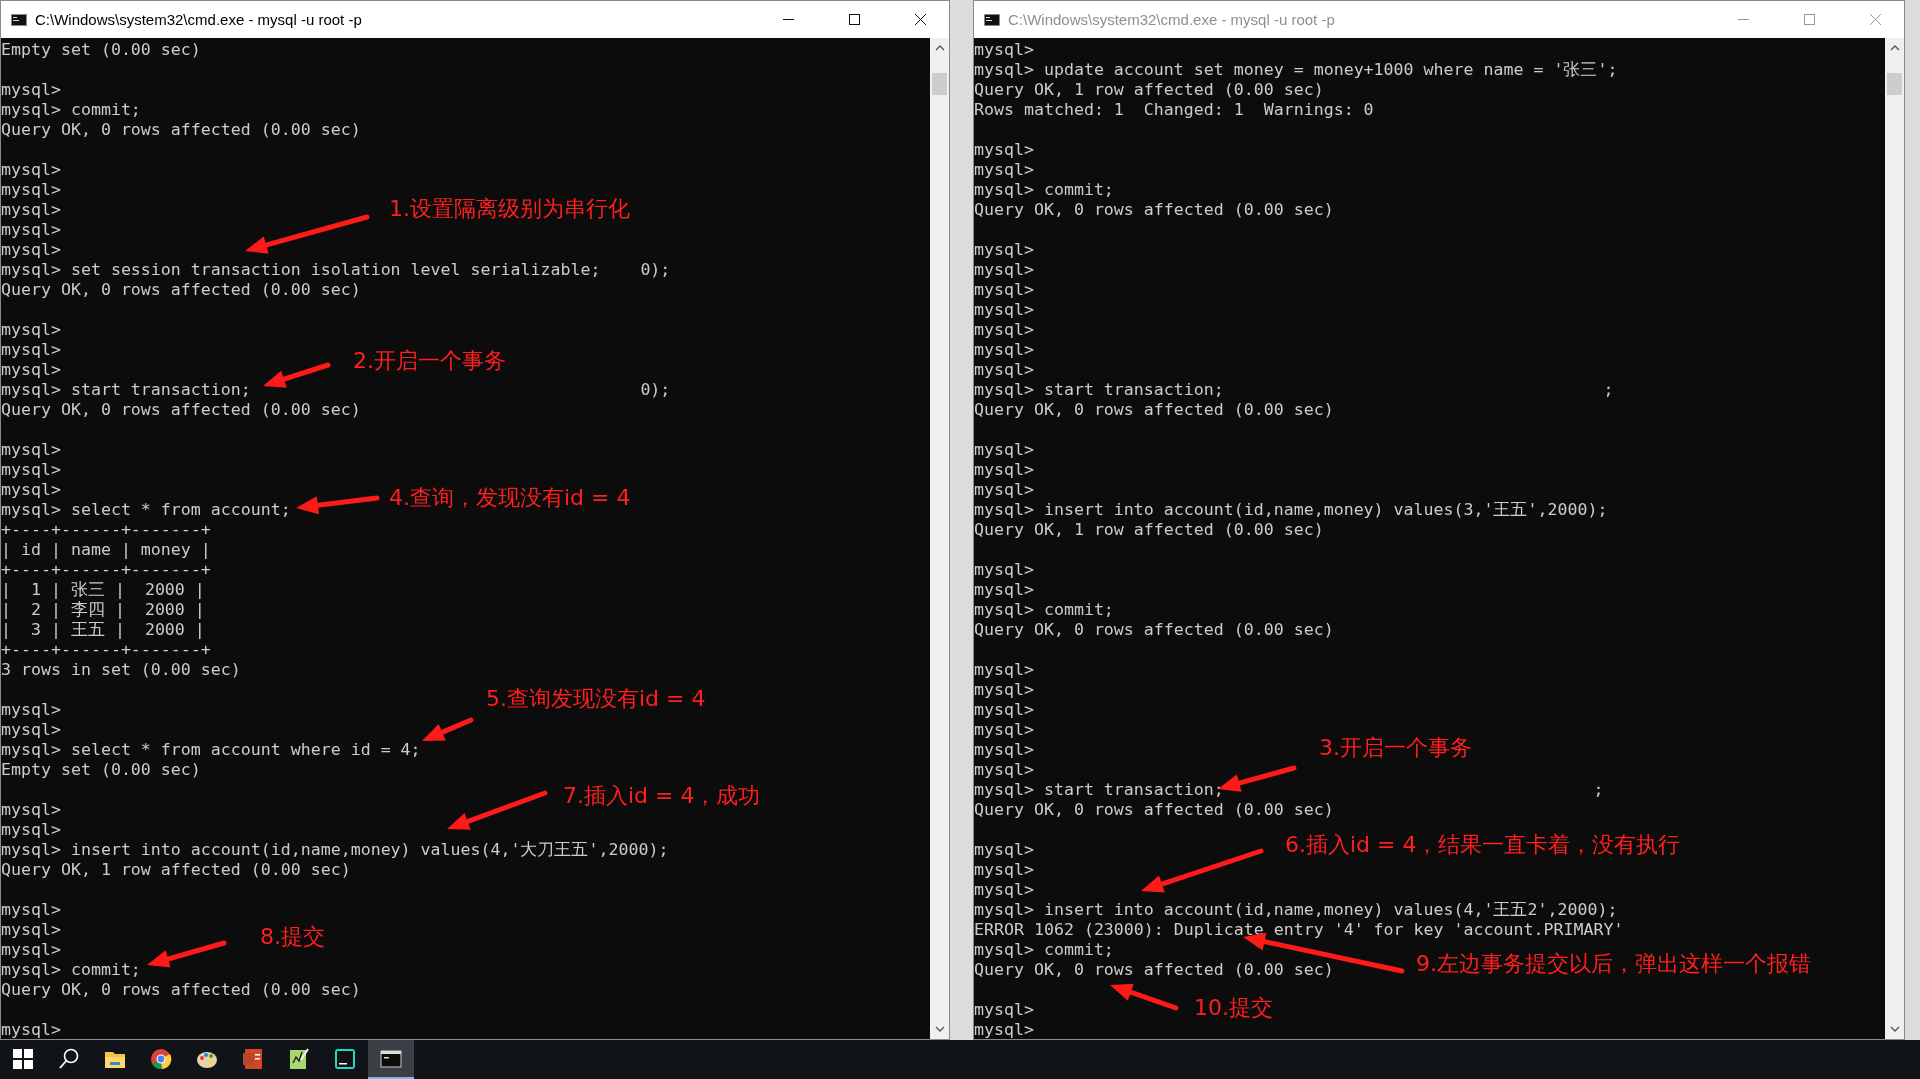  I want to click on terminal-line: 3 rows in set (0.00 sec), so click(121, 670).